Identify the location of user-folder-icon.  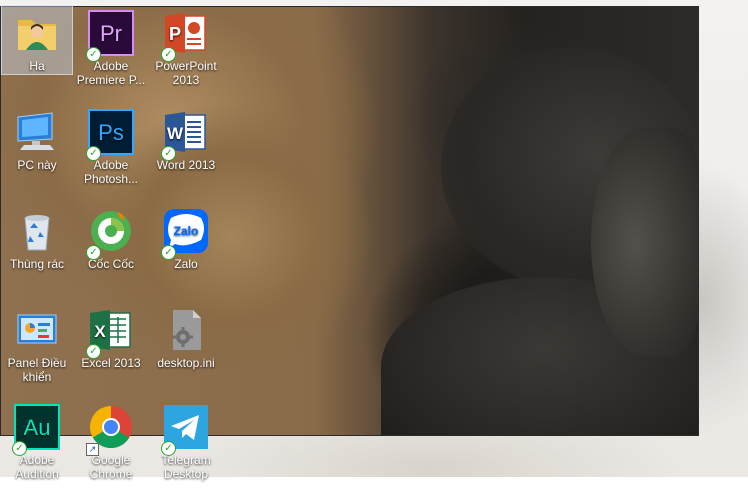
(37, 33).